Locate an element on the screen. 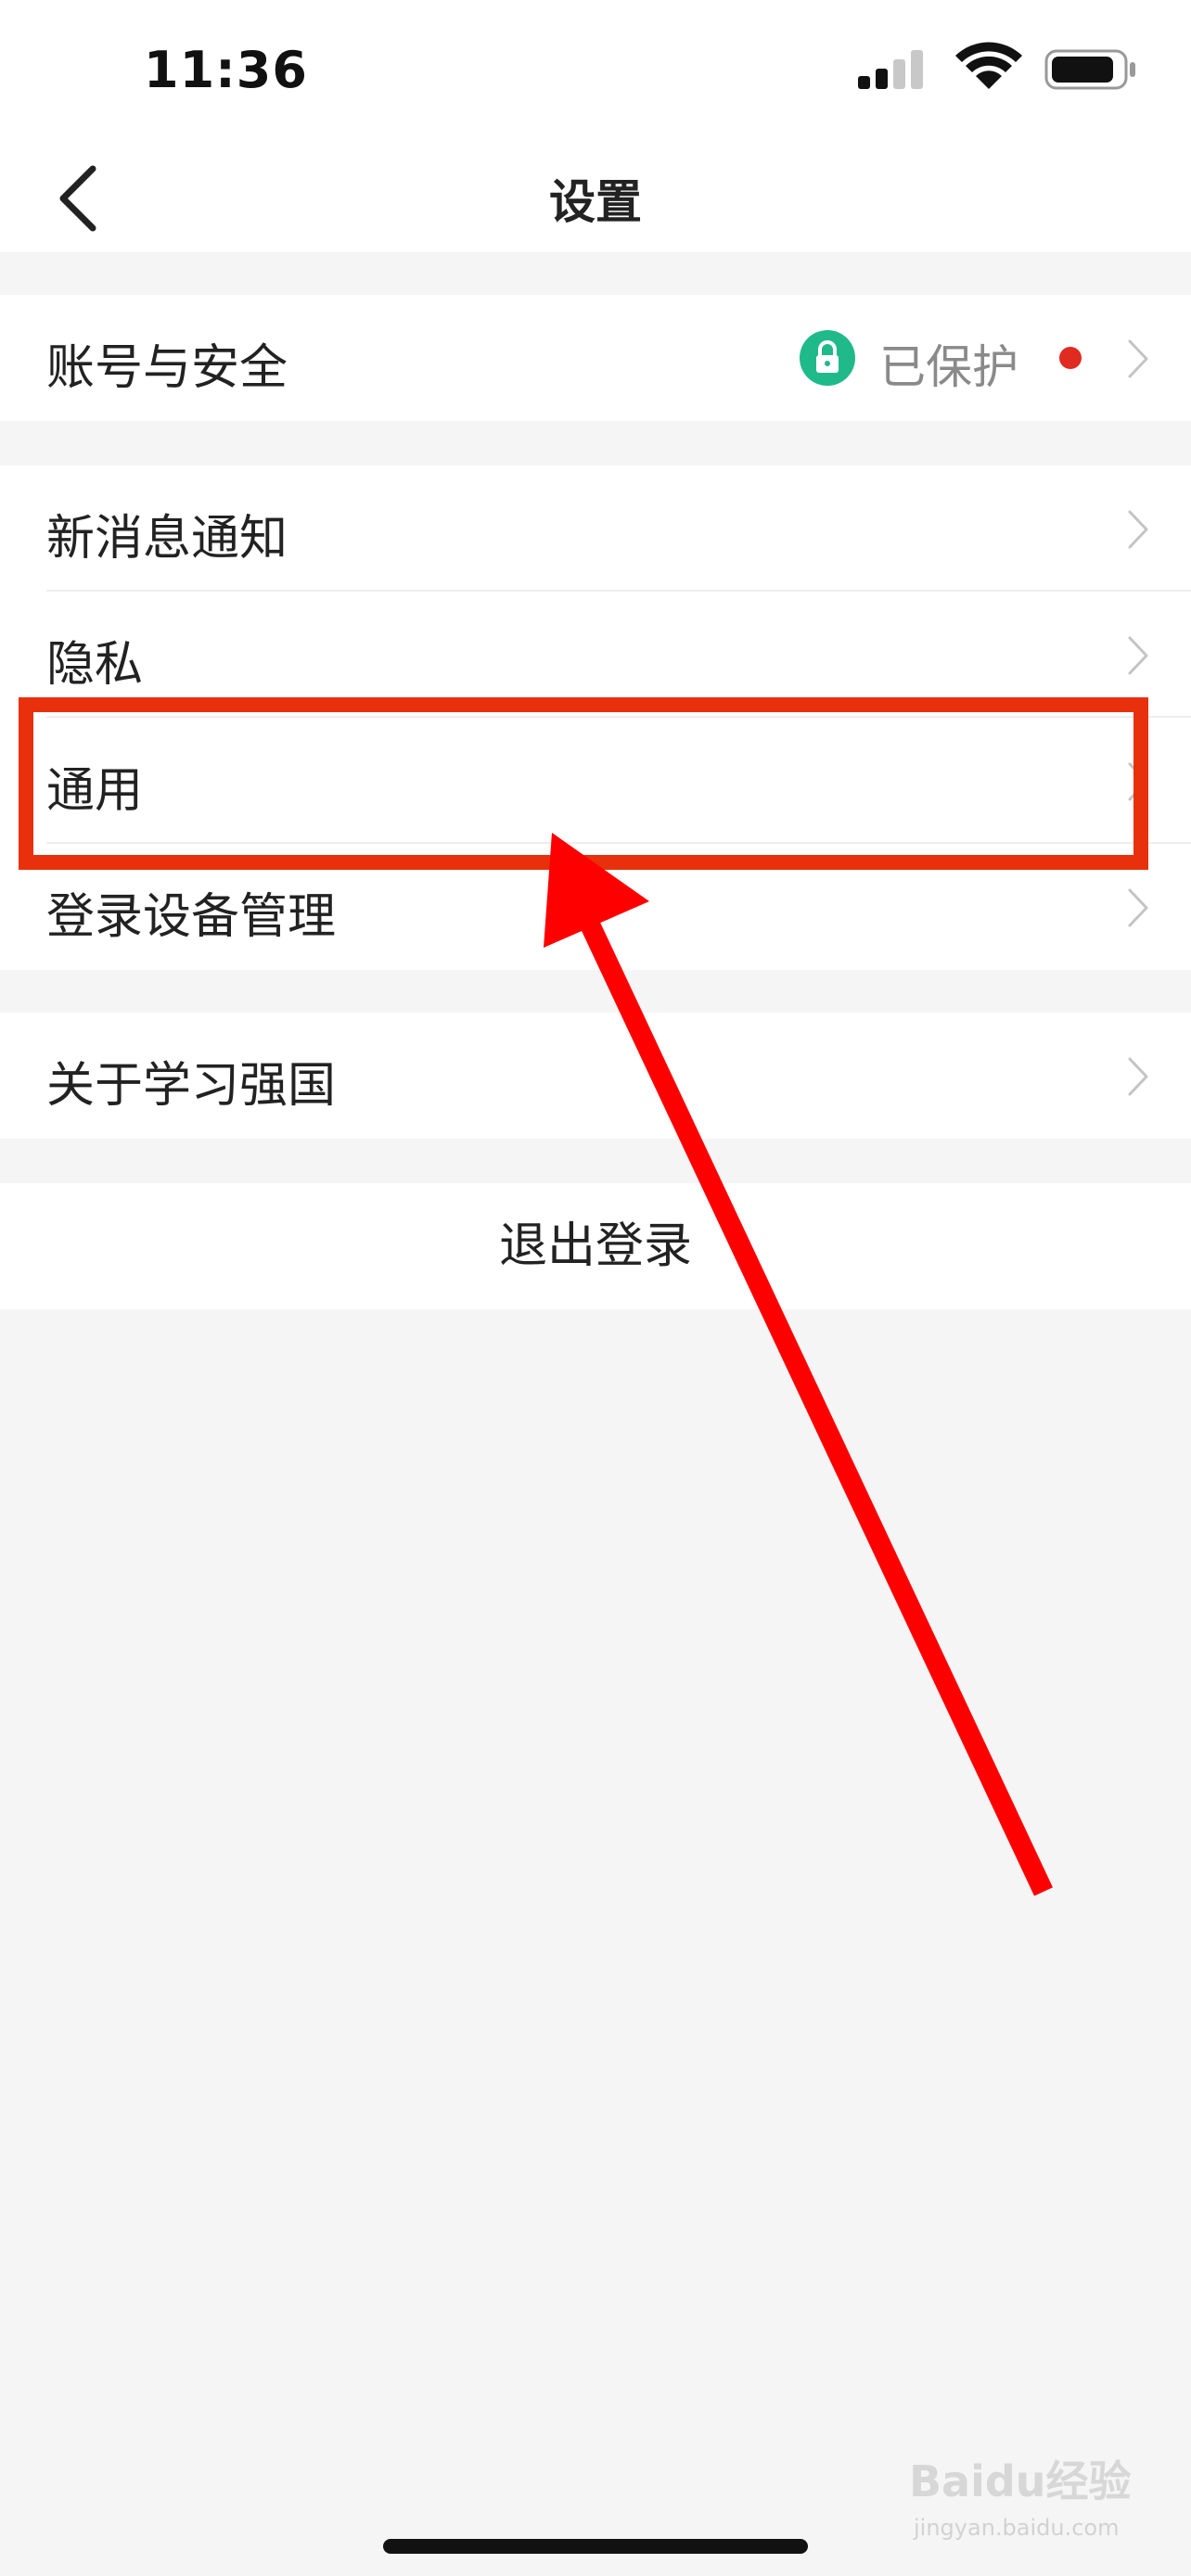 This screenshot has width=1191, height=2576. wifi-icon is located at coordinates (988, 66).